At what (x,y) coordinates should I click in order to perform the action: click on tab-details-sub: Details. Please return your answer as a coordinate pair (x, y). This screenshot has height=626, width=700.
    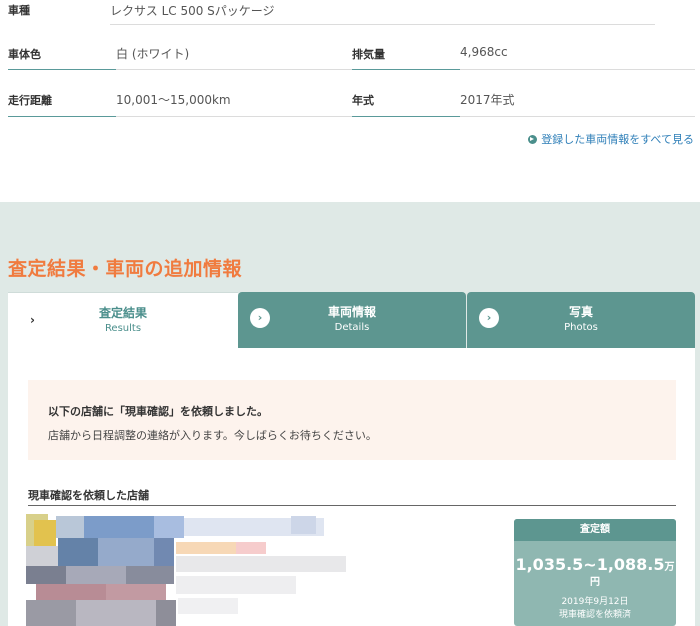
    Looking at the image, I should click on (352, 327).